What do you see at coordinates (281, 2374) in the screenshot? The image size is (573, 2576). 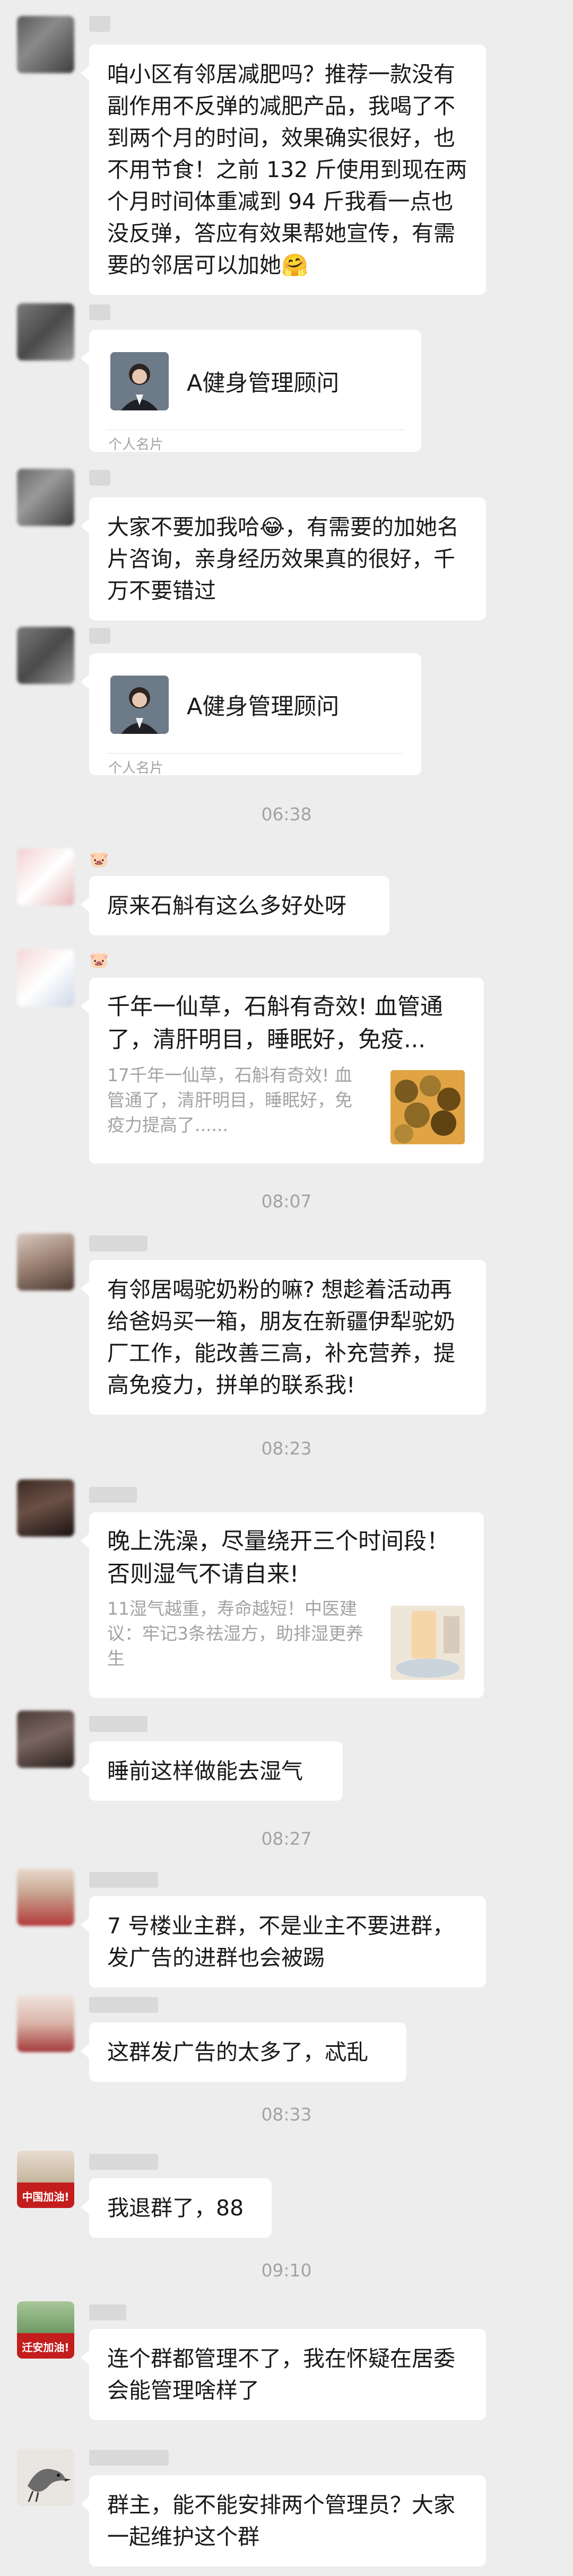 I see `message-text: 连个群都管理不了，我在怀疑在居委会能管理啥样了` at bounding box center [281, 2374].